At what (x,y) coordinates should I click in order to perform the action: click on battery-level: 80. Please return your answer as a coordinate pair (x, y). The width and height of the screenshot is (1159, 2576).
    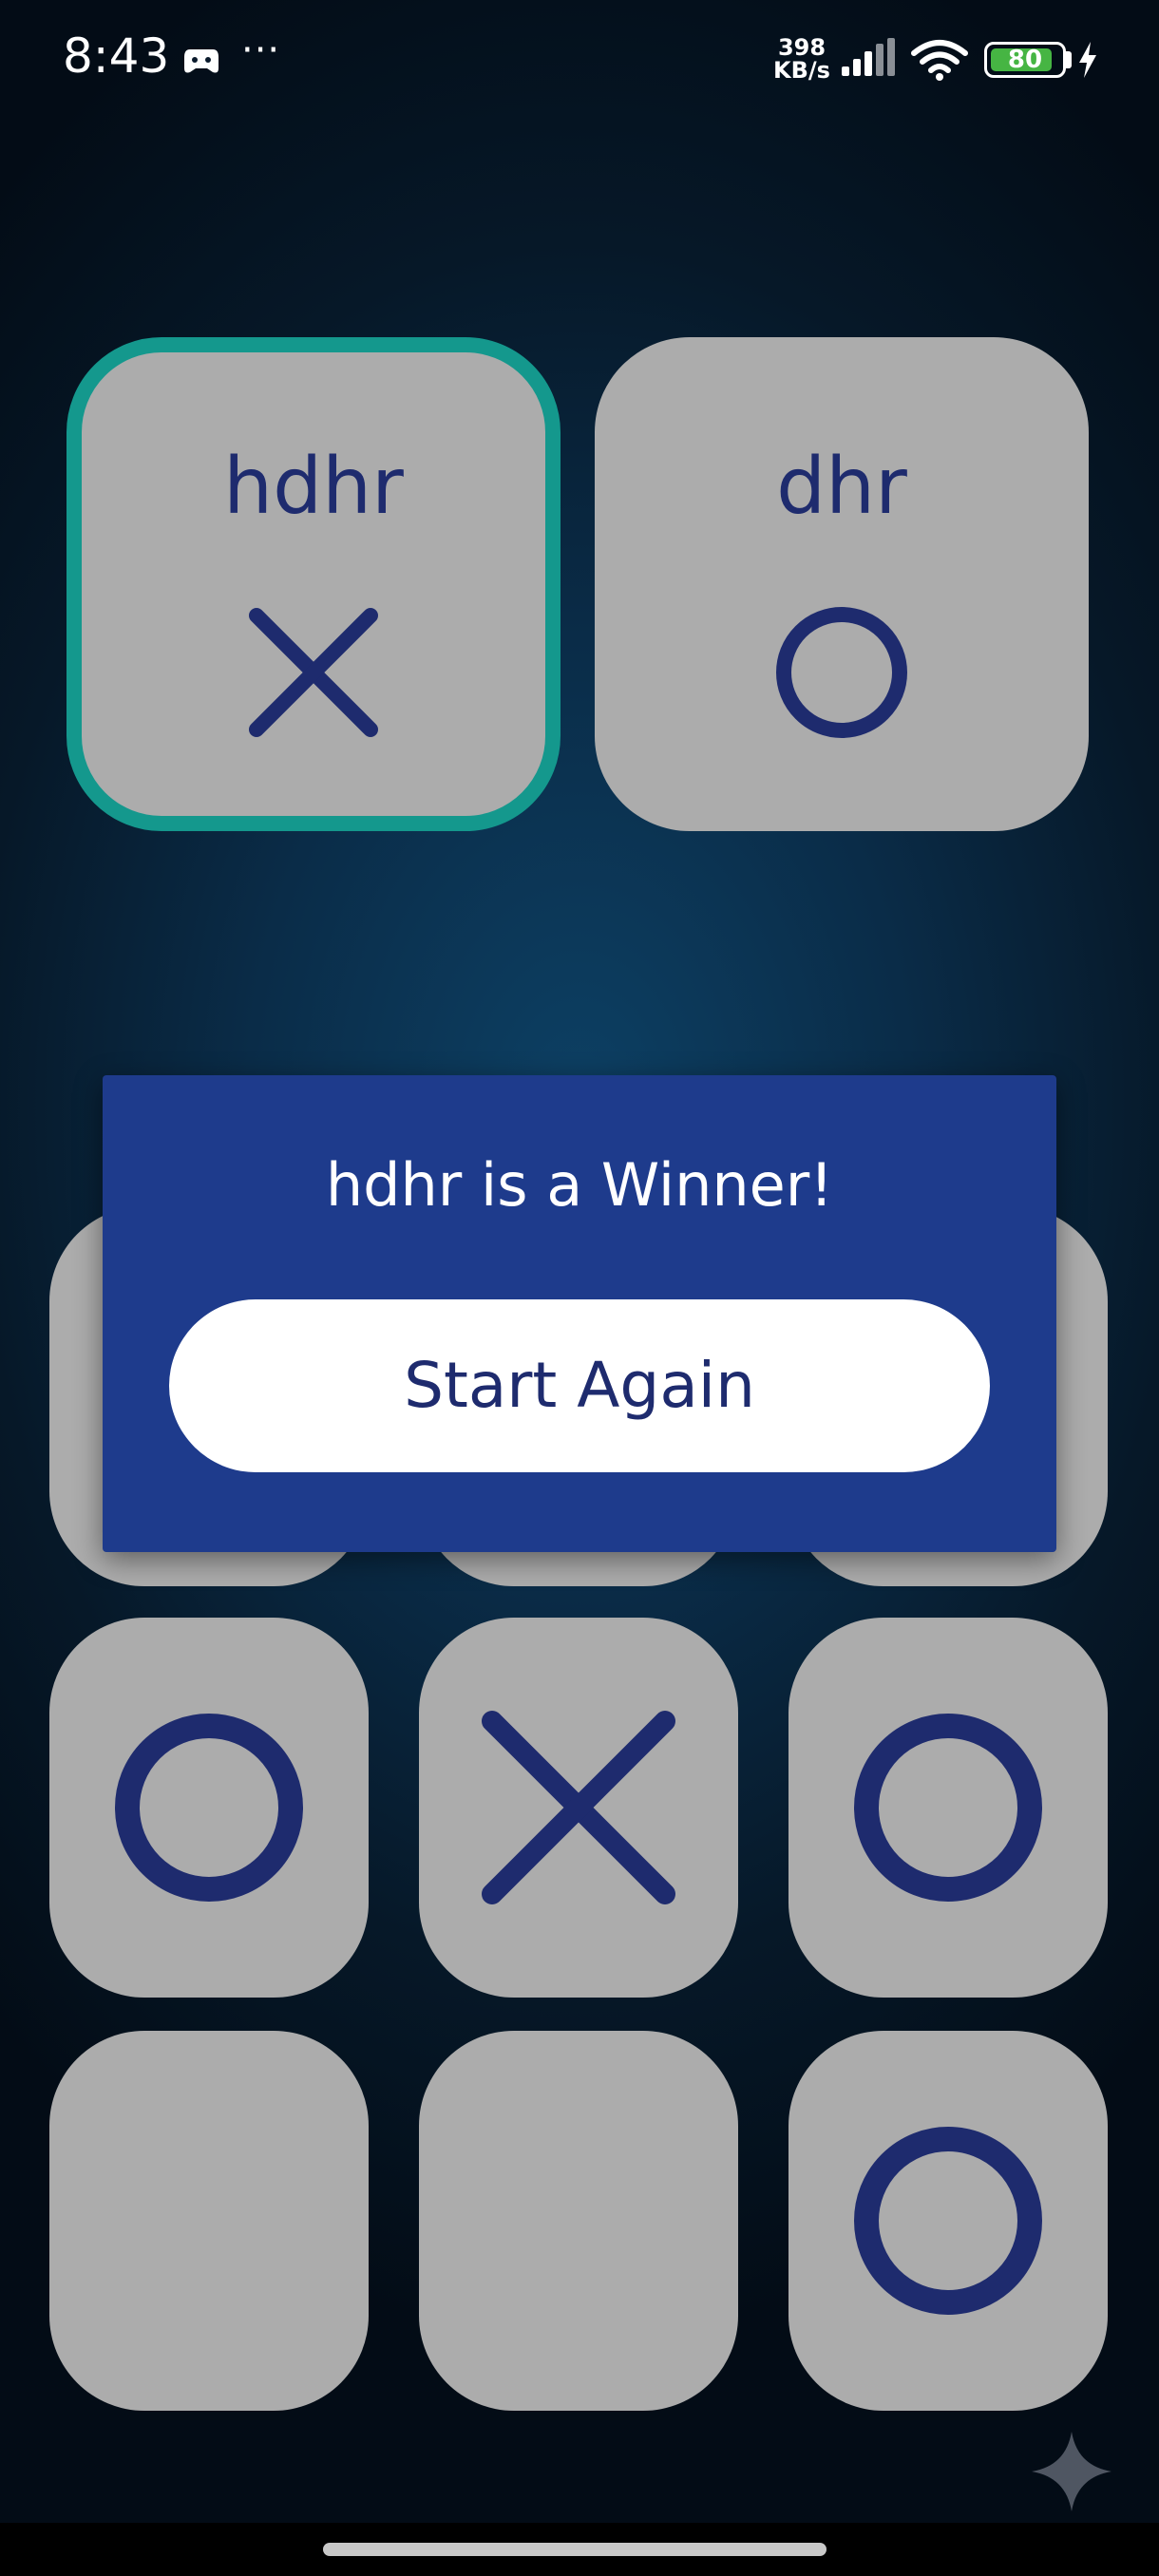
    Looking at the image, I should click on (1025, 60).